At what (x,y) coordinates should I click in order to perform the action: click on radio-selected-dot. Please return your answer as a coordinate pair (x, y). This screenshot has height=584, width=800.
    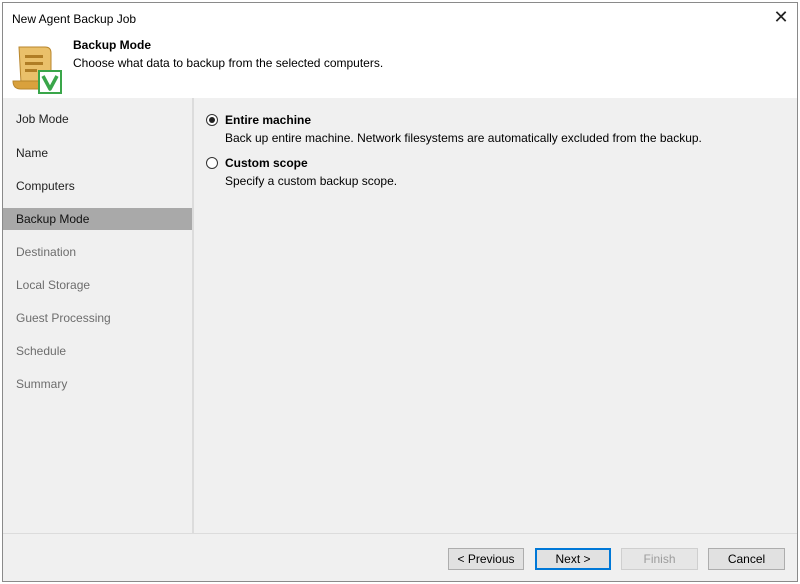
    Looking at the image, I should click on (212, 120).